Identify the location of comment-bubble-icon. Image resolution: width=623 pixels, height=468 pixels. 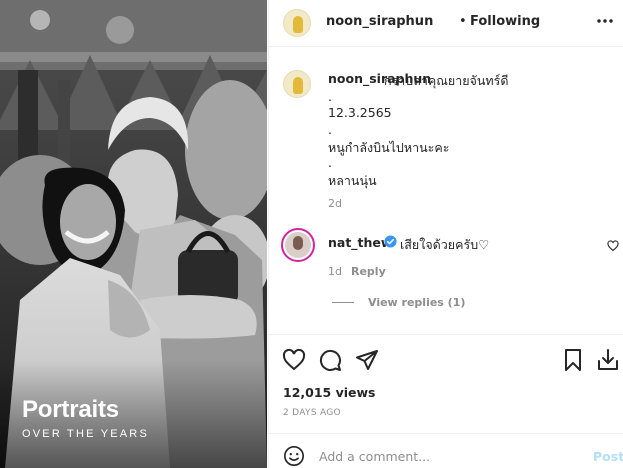
(330, 360).